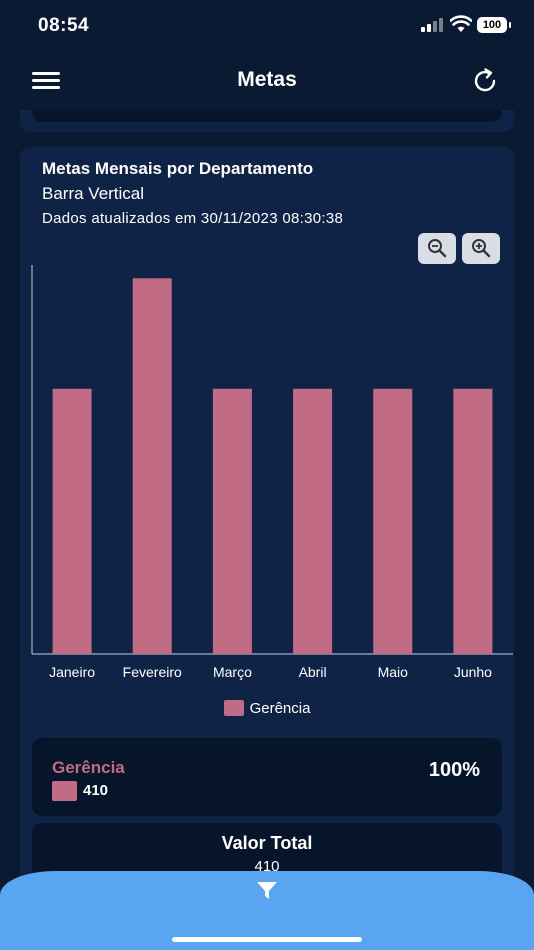  What do you see at coordinates (64, 791) in the screenshot?
I see `series-swatch` at bounding box center [64, 791].